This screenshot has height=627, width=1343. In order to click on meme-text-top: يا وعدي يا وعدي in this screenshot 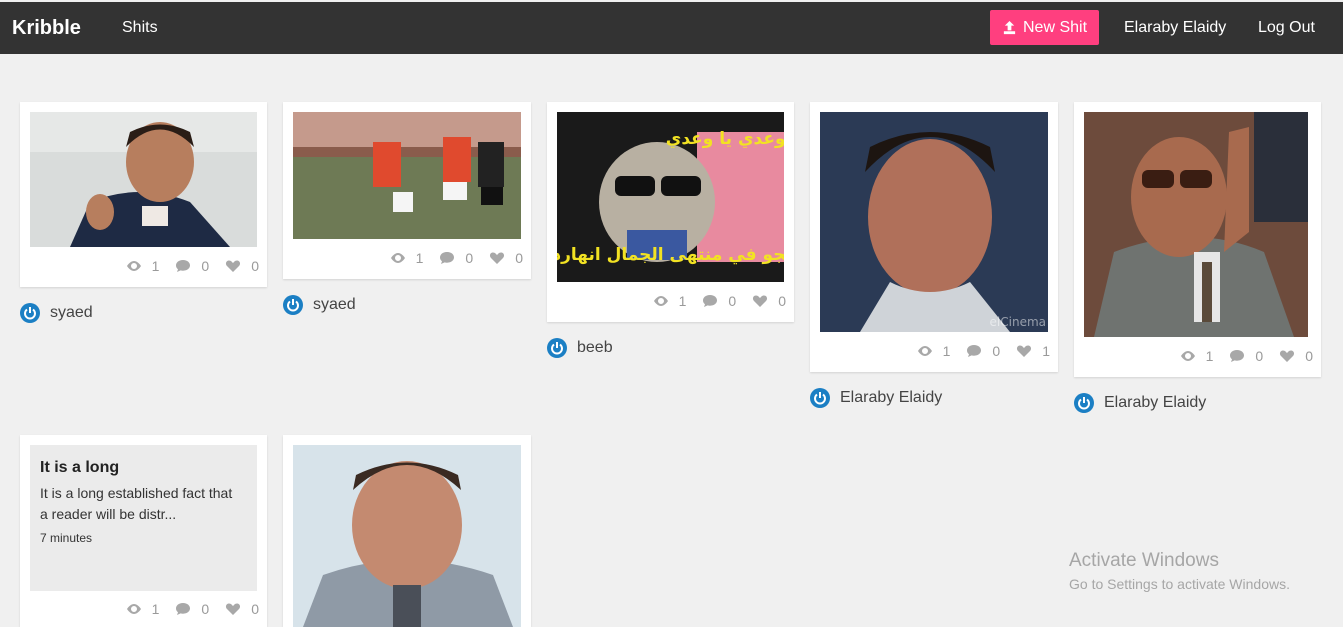, I will do `click(725, 139)`.